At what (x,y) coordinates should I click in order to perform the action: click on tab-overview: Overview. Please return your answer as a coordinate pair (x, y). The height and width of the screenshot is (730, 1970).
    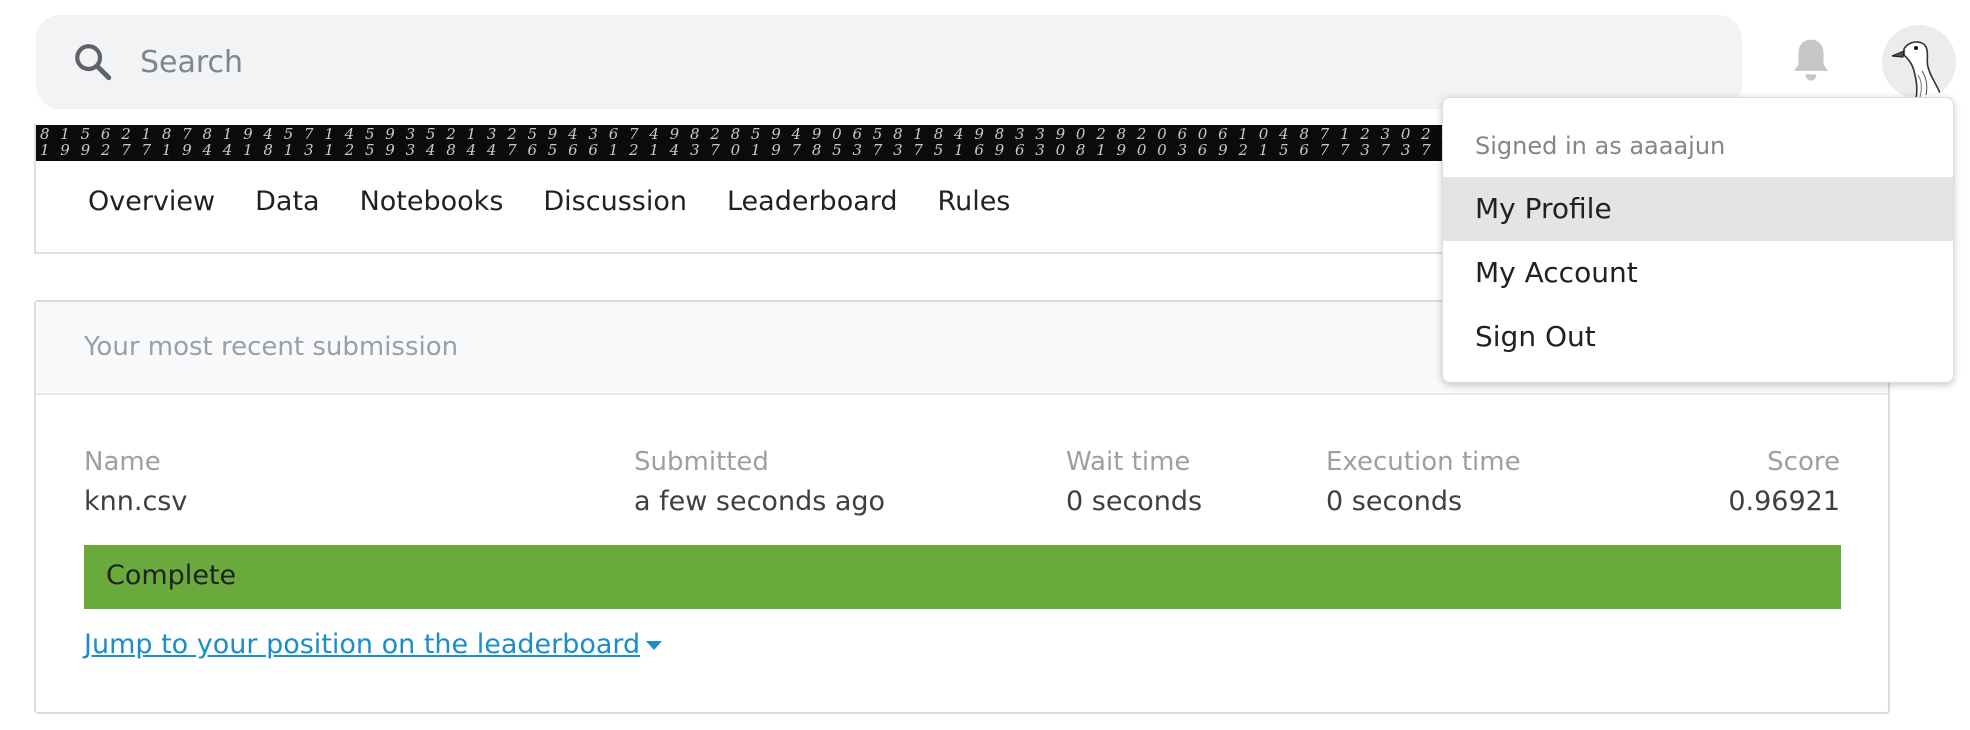
    Looking at the image, I should click on (151, 201).